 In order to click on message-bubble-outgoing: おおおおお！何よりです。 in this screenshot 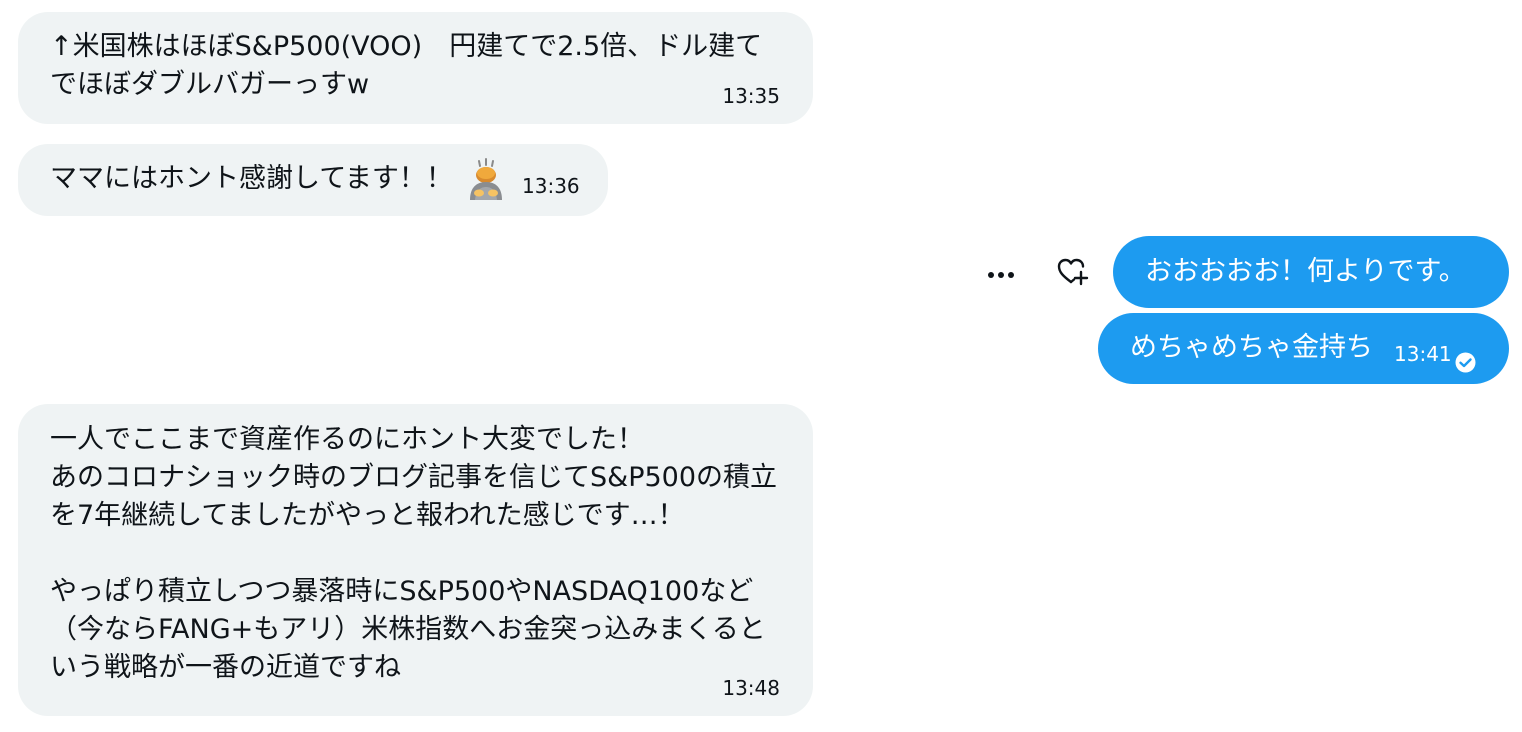, I will do `click(1311, 272)`.